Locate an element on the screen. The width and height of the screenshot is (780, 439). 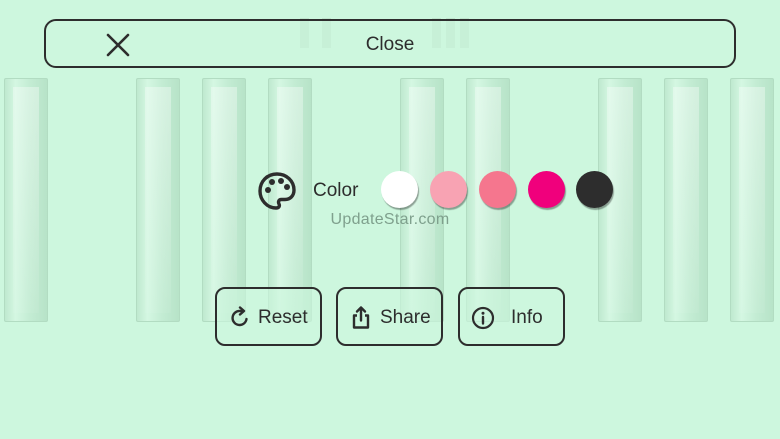
swatch-white is located at coordinates (399, 189).